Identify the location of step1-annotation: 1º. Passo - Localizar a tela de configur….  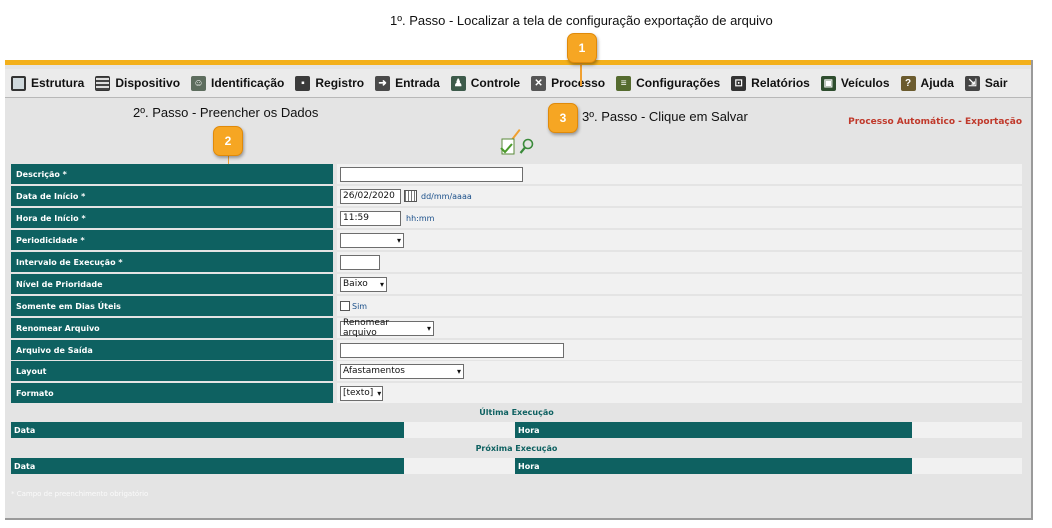
(581, 20).